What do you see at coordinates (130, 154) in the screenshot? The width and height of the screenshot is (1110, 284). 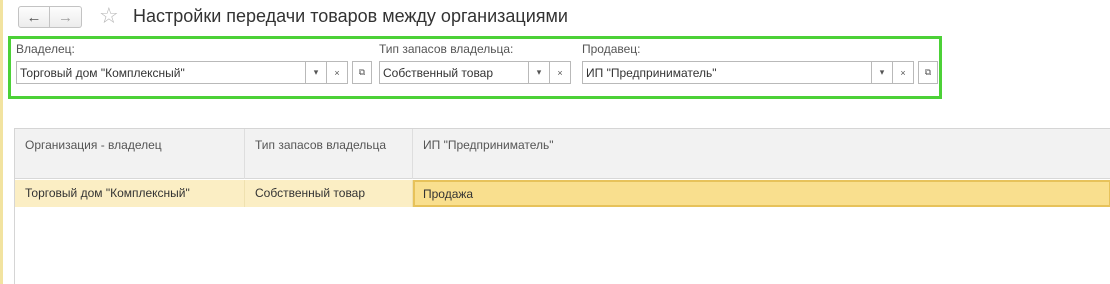 I see `column-header-owner-org: Организация - владелец` at bounding box center [130, 154].